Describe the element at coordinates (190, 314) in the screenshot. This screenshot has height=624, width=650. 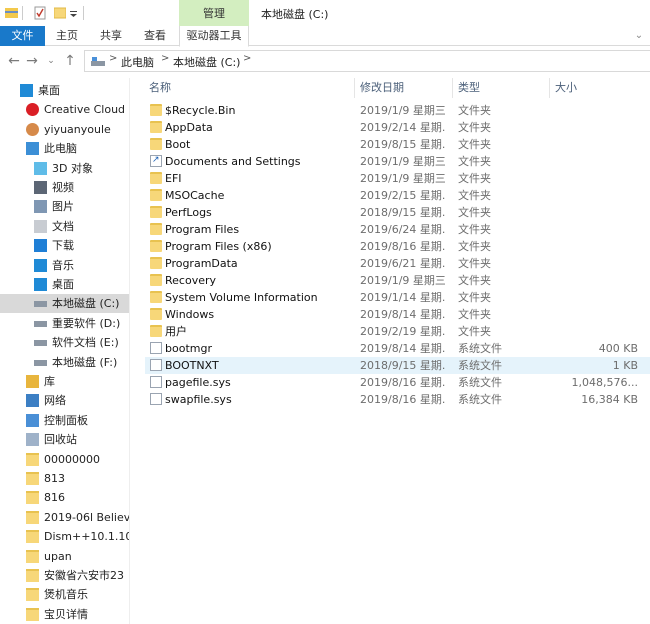
I see `file-name: Windows` at that location.